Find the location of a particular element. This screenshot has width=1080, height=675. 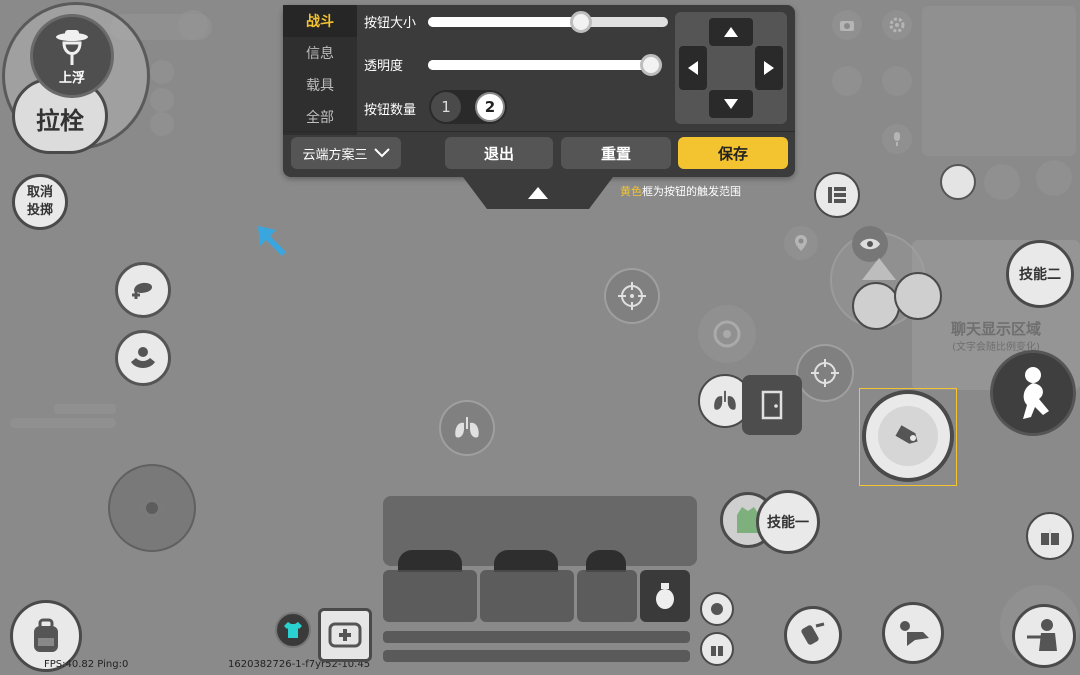

soldier-icon is located at coordinates (1042, 635).